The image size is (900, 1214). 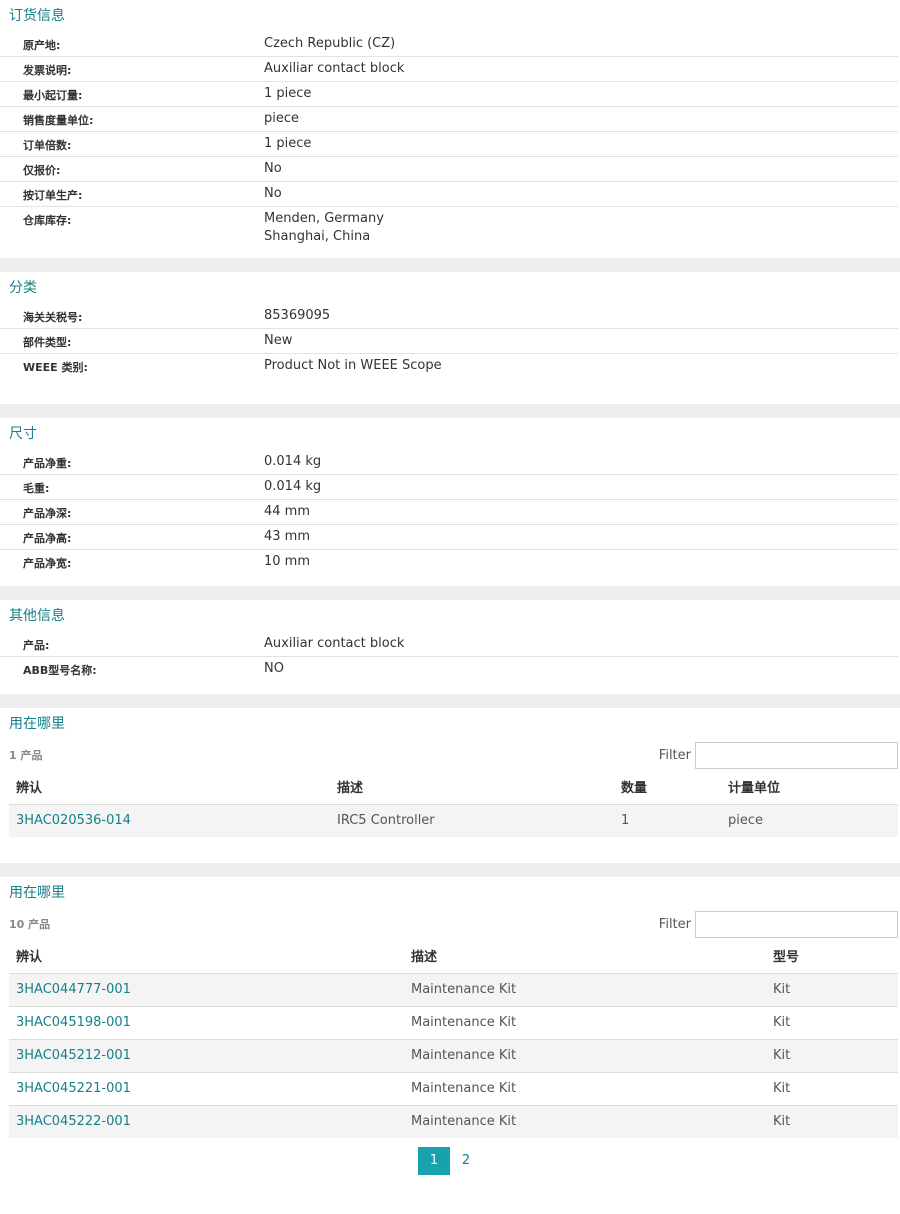 I want to click on page-button-2: 2, so click(x=466, y=1161).